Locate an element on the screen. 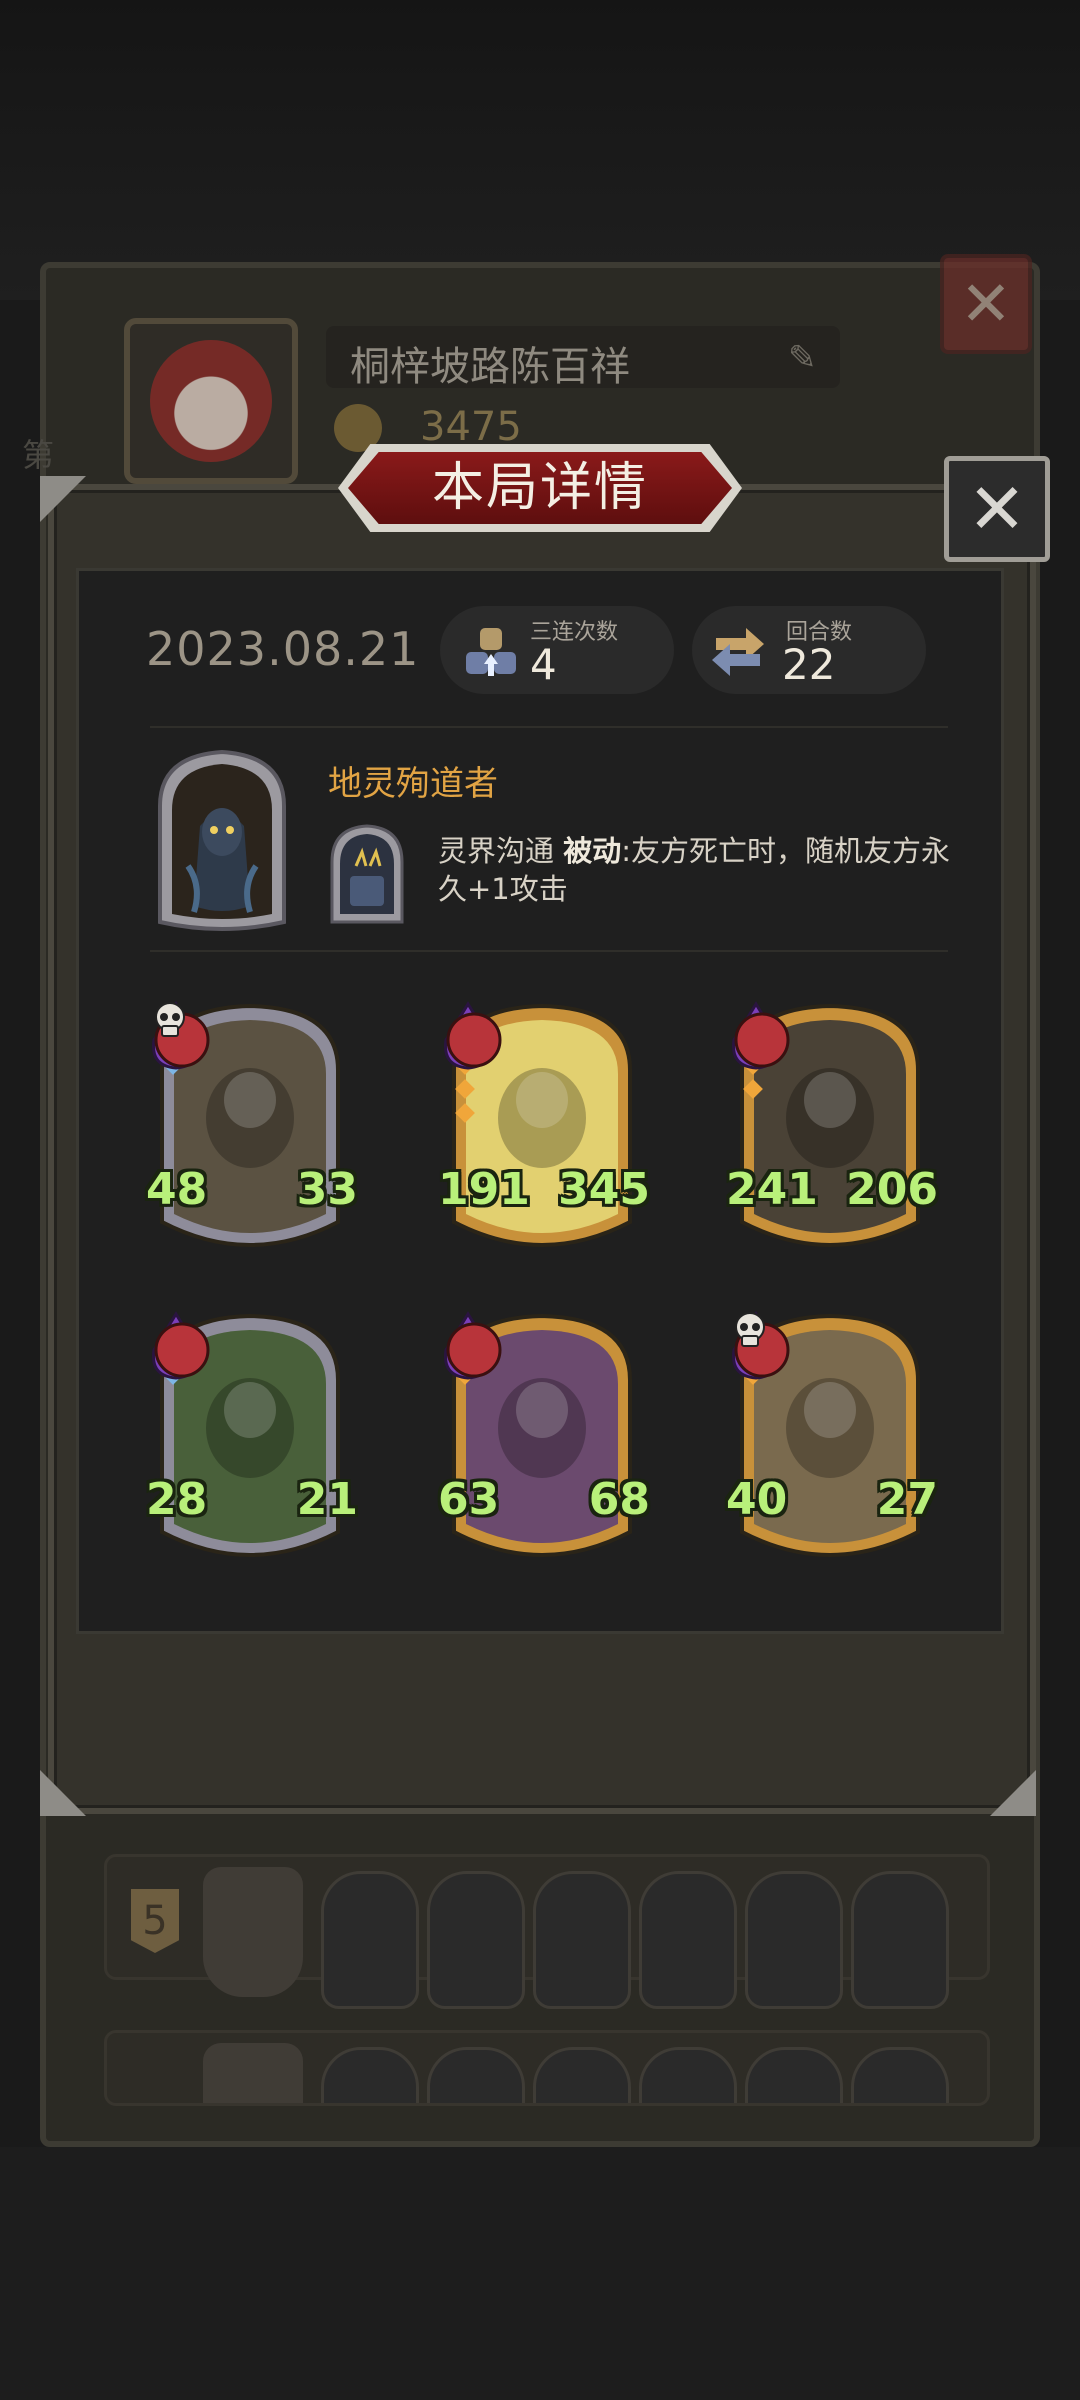  rank-badge: 5 is located at coordinates (155, 1921).